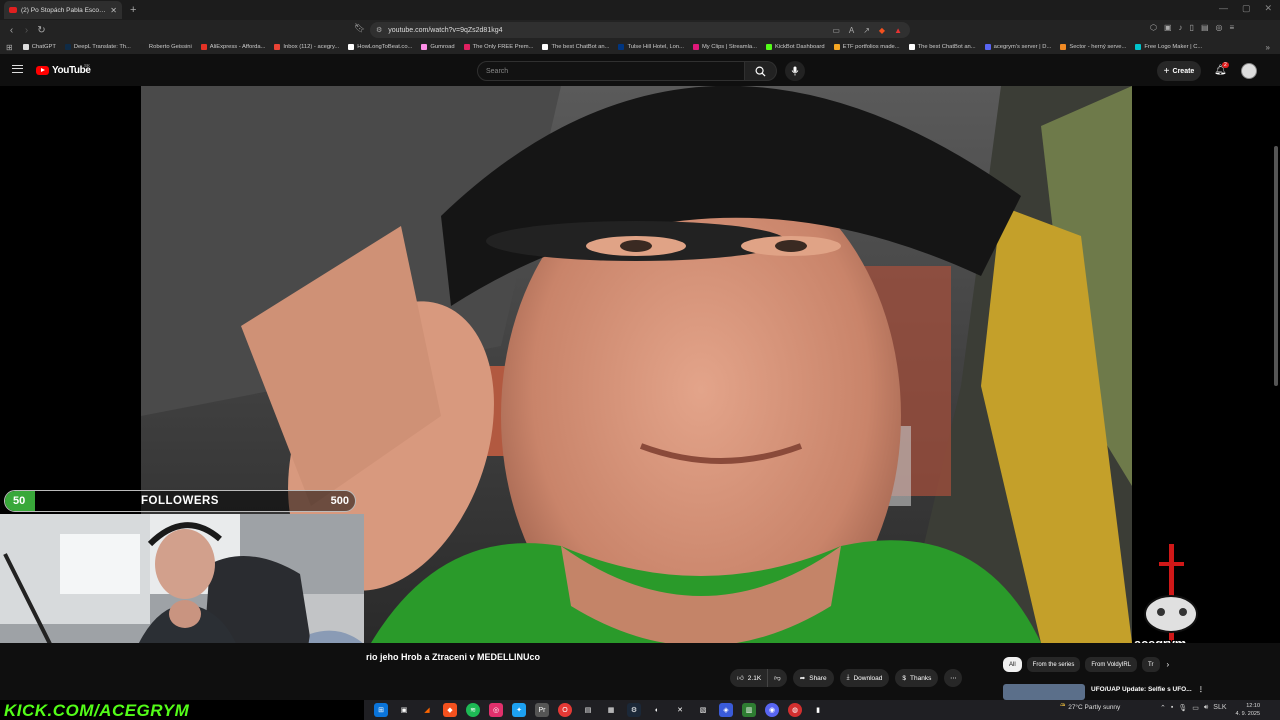 The image size is (1280, 720). What do you see at coordinates (1153, 27) in the screenshot?
I see `extension-icon: ⬡` at bounding box center [1153, 27].